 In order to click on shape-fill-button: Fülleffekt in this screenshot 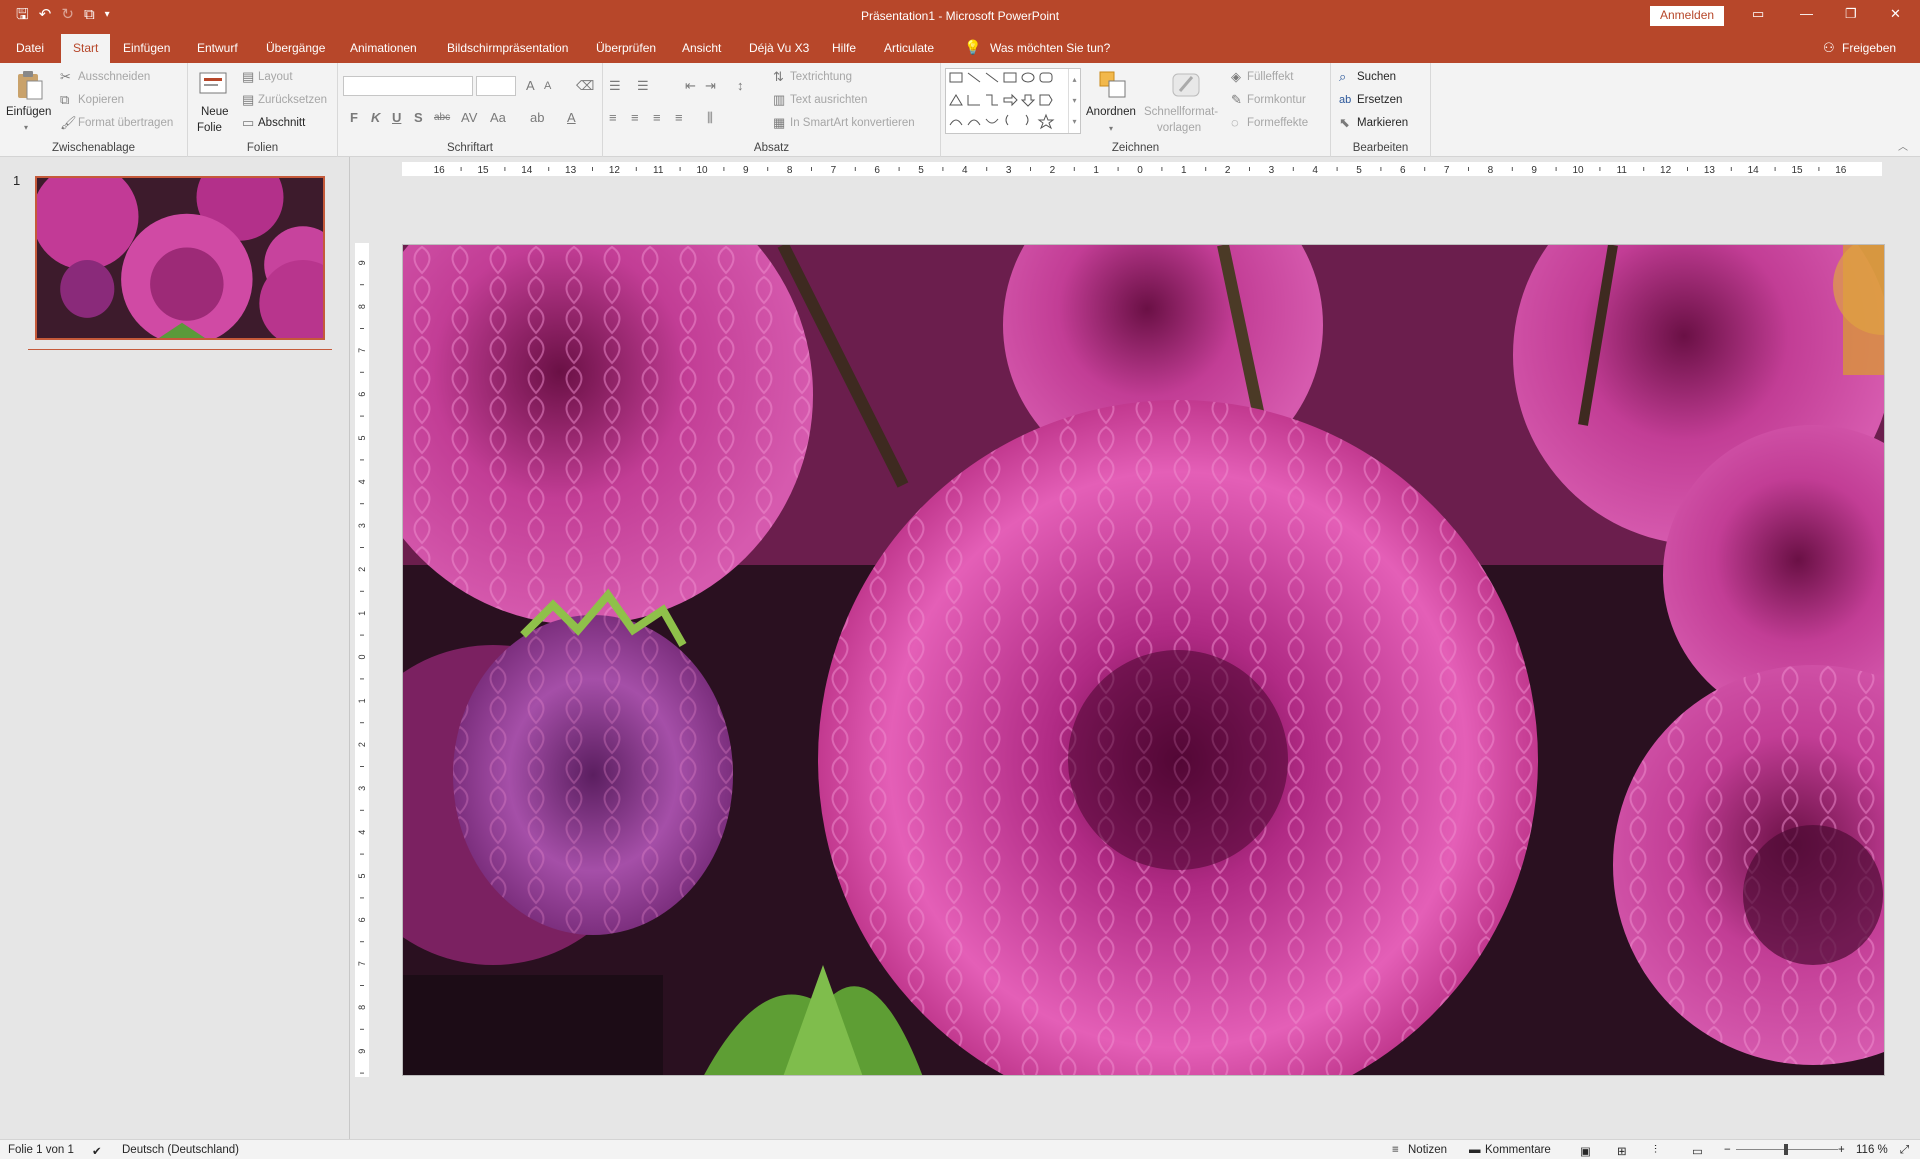, I will do `click(1270, 77)`.